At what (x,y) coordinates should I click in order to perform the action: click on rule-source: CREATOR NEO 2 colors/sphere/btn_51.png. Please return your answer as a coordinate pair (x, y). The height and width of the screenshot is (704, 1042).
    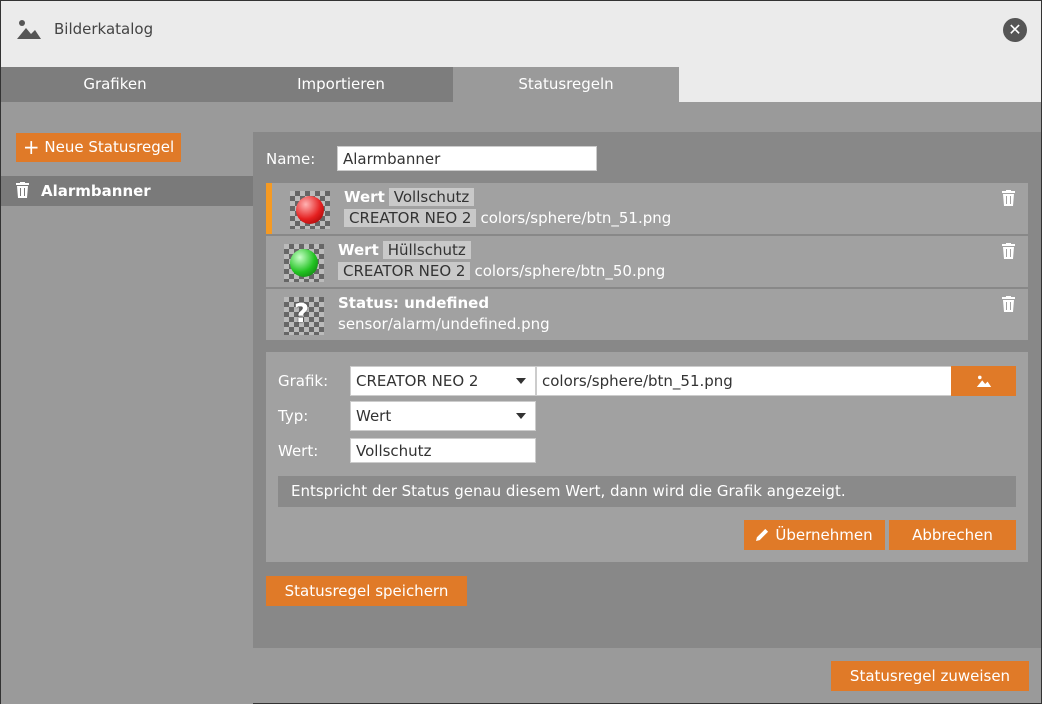
    Looking at the image, I should click on (507, 218).